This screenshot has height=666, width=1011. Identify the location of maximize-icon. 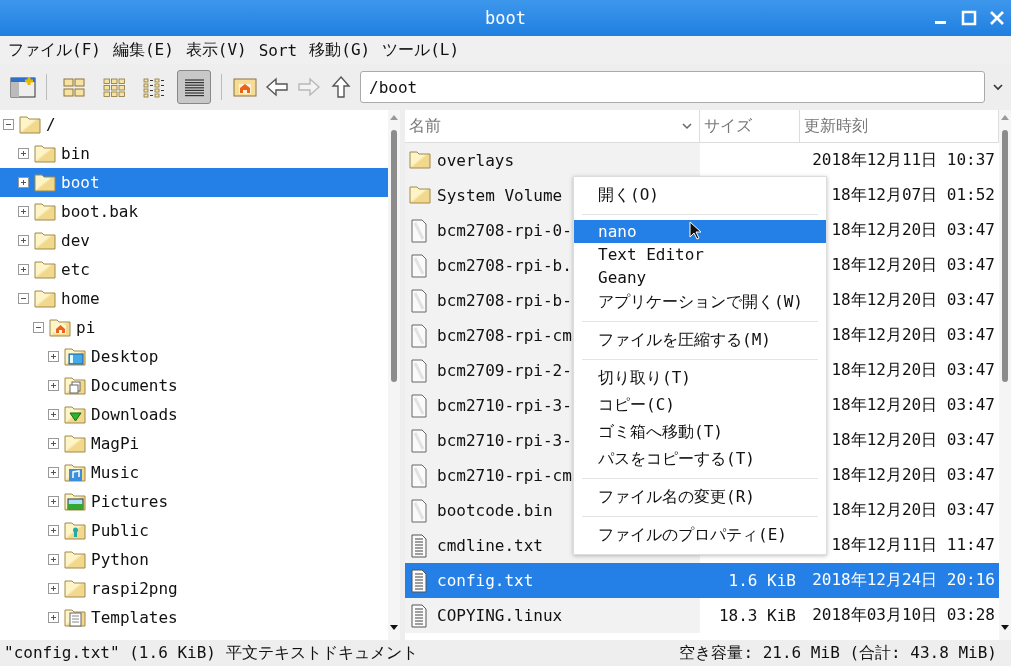
(969, 18).